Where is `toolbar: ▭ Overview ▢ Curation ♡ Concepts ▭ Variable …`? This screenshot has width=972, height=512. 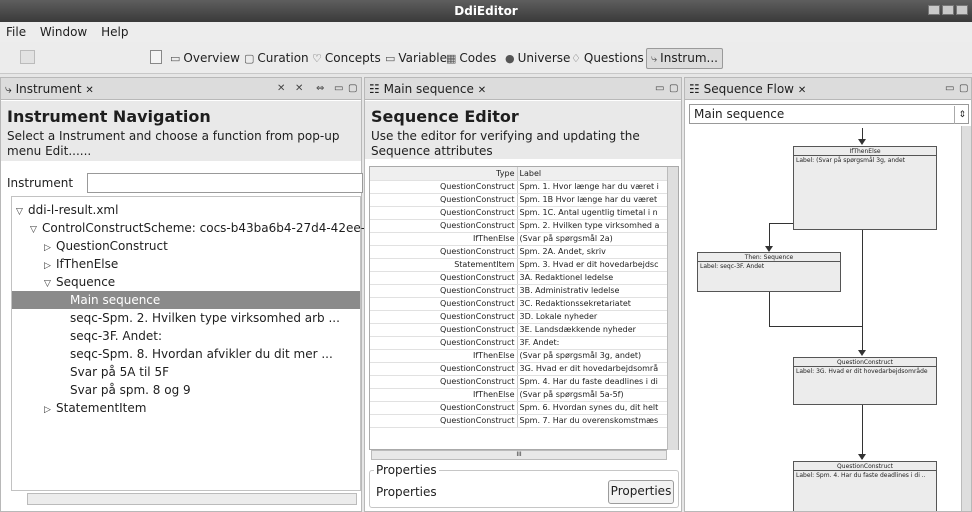
toolbar: ▭ Overview ▢ Curation ♡ Concepts ▭ Variable … is located at coordinates (486, 58).